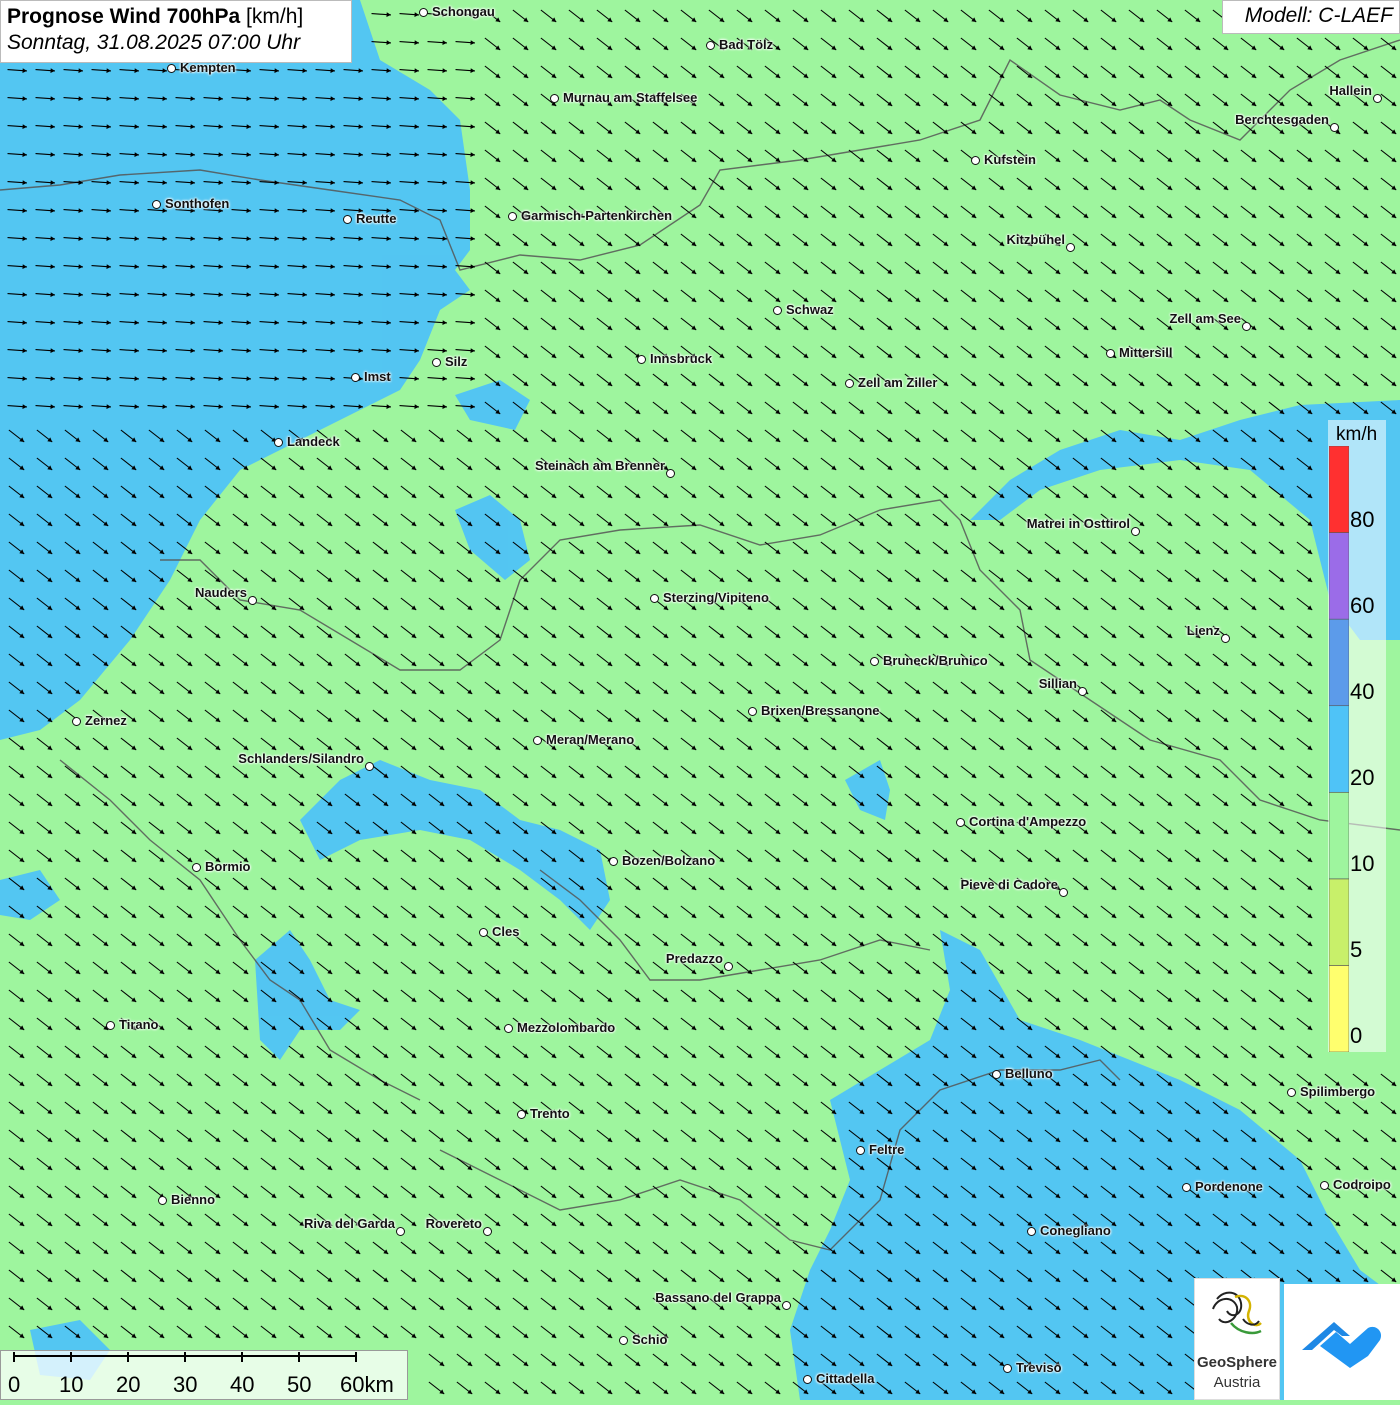 This screenshot has height=1405, width=1400. I want to click on city-label: Hallein, so click(1350, 90).